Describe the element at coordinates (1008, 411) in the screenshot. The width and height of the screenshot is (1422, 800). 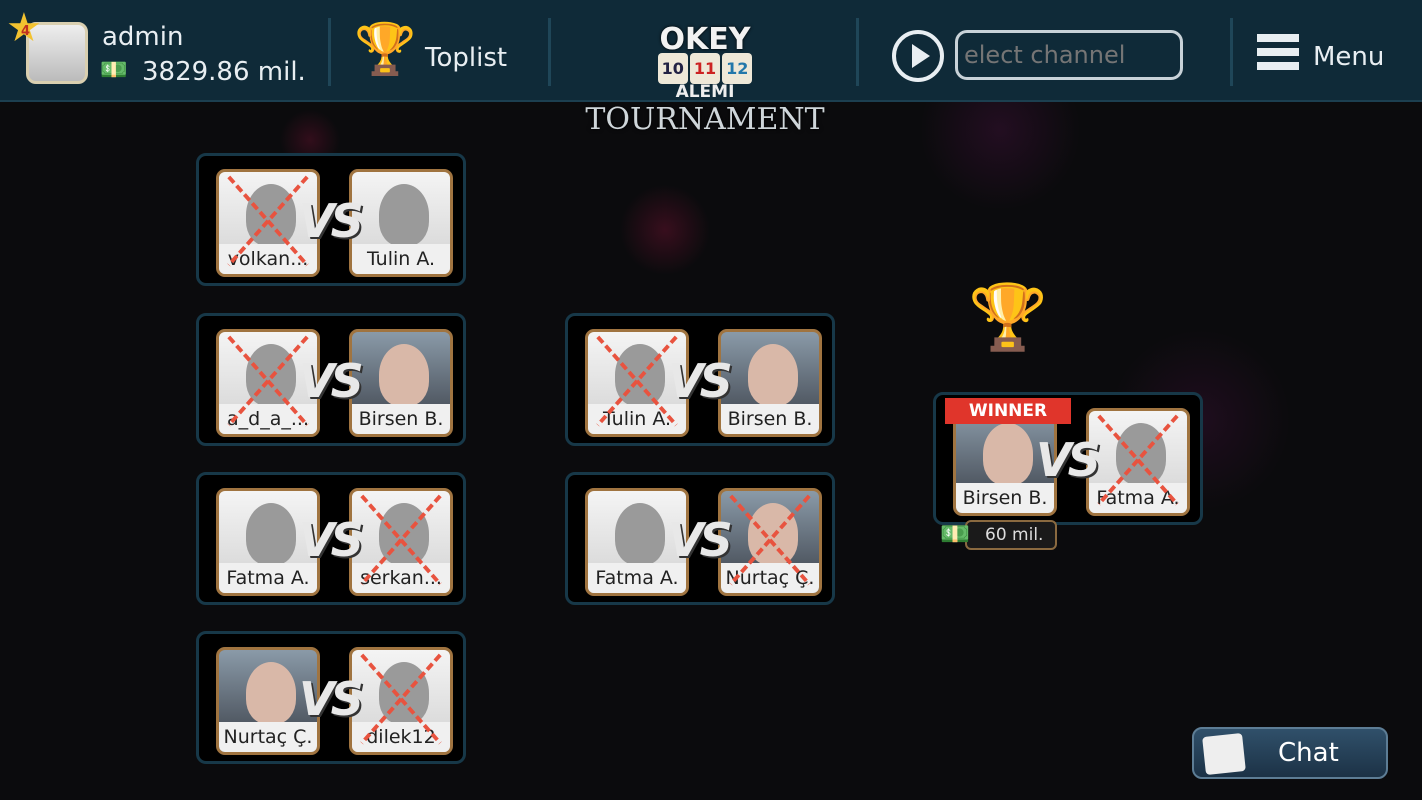
I see `winner-ribbon: WINNER` at that location.